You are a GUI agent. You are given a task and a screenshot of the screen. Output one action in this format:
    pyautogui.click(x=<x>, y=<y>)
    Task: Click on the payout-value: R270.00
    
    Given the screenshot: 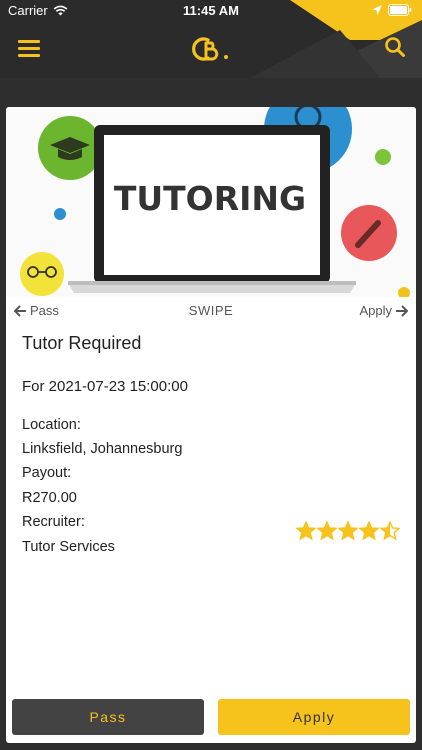 What is the action you would take?
    pyautogui.click(x=49, y=498)
    